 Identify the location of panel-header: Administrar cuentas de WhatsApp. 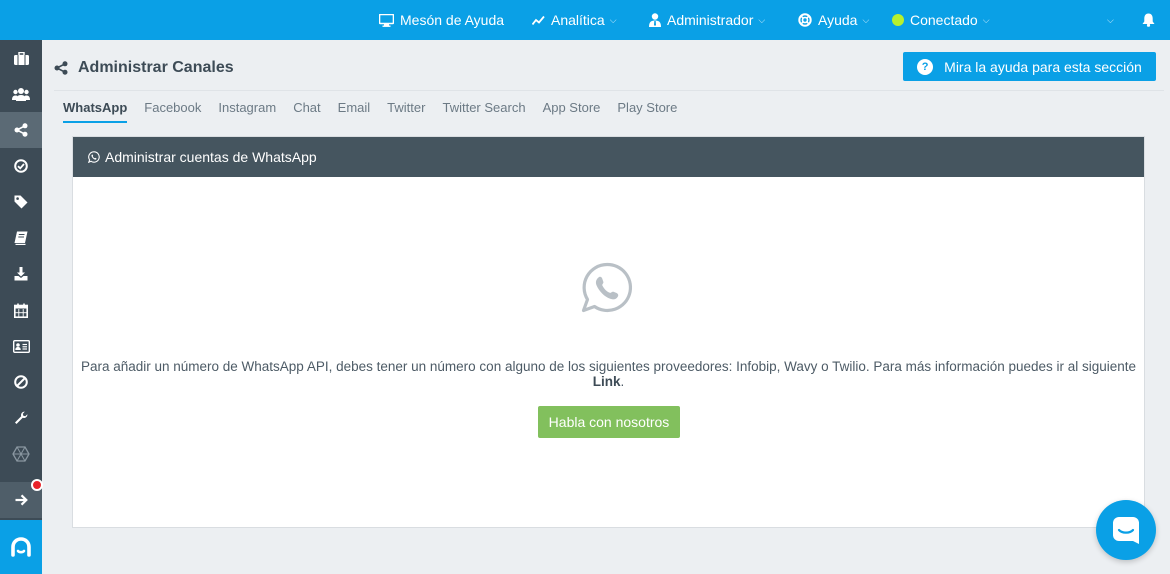
(608, 157).